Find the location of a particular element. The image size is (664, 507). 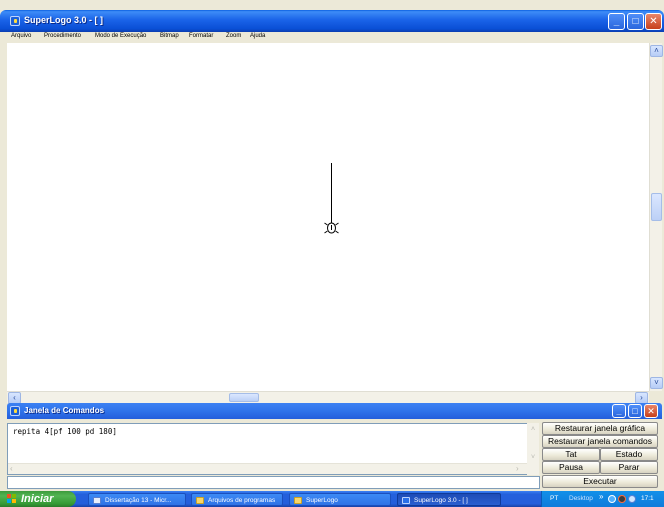

command-window-icon is located at coordinates (15, 411).